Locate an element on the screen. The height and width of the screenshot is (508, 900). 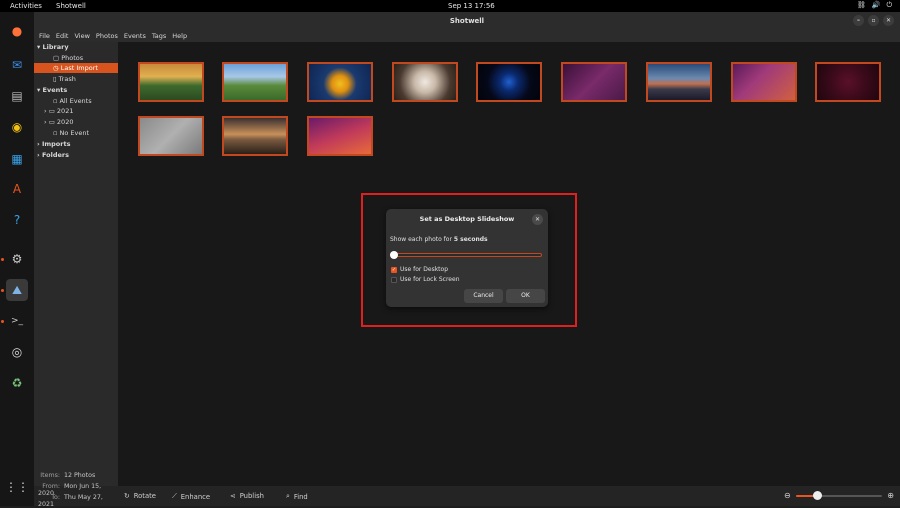
share-icon: ⋖ is located at coordinates (233, 496).